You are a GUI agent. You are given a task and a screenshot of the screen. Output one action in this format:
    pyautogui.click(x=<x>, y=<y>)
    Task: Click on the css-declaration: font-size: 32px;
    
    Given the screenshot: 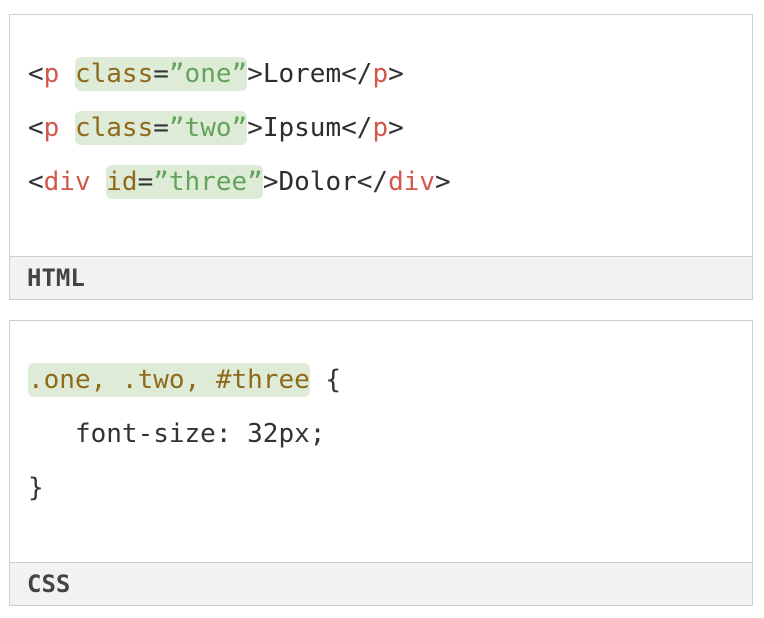 What is the action you would take?
    pyautogui.click(x=177, y=434)
    